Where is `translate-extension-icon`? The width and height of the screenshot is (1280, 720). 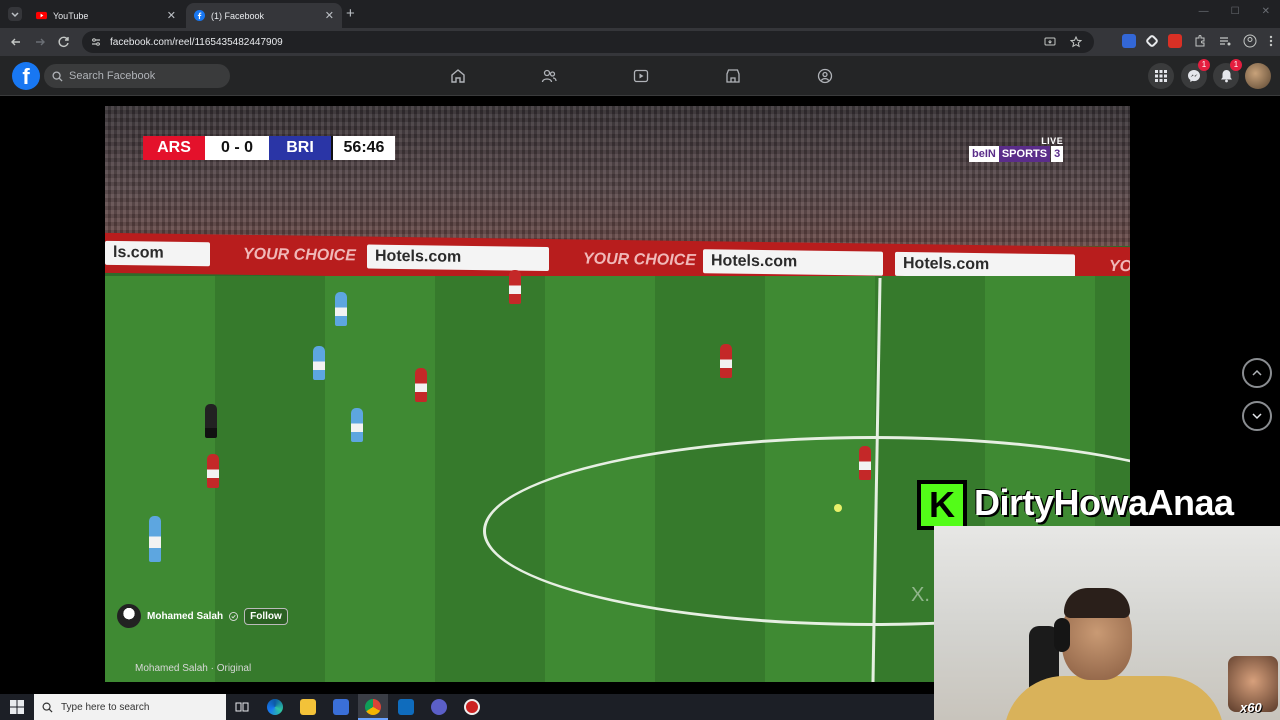 translate-extension-icon is located at coordinates (1129, 41).